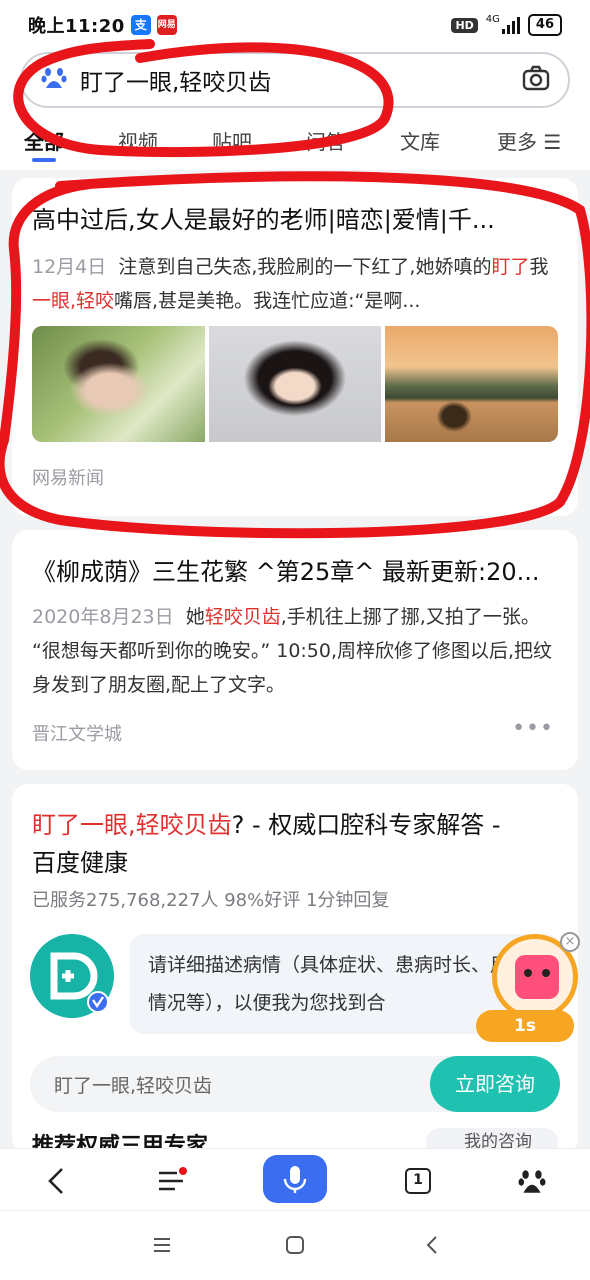  I want to click on back-icon, so click(56, 1181).